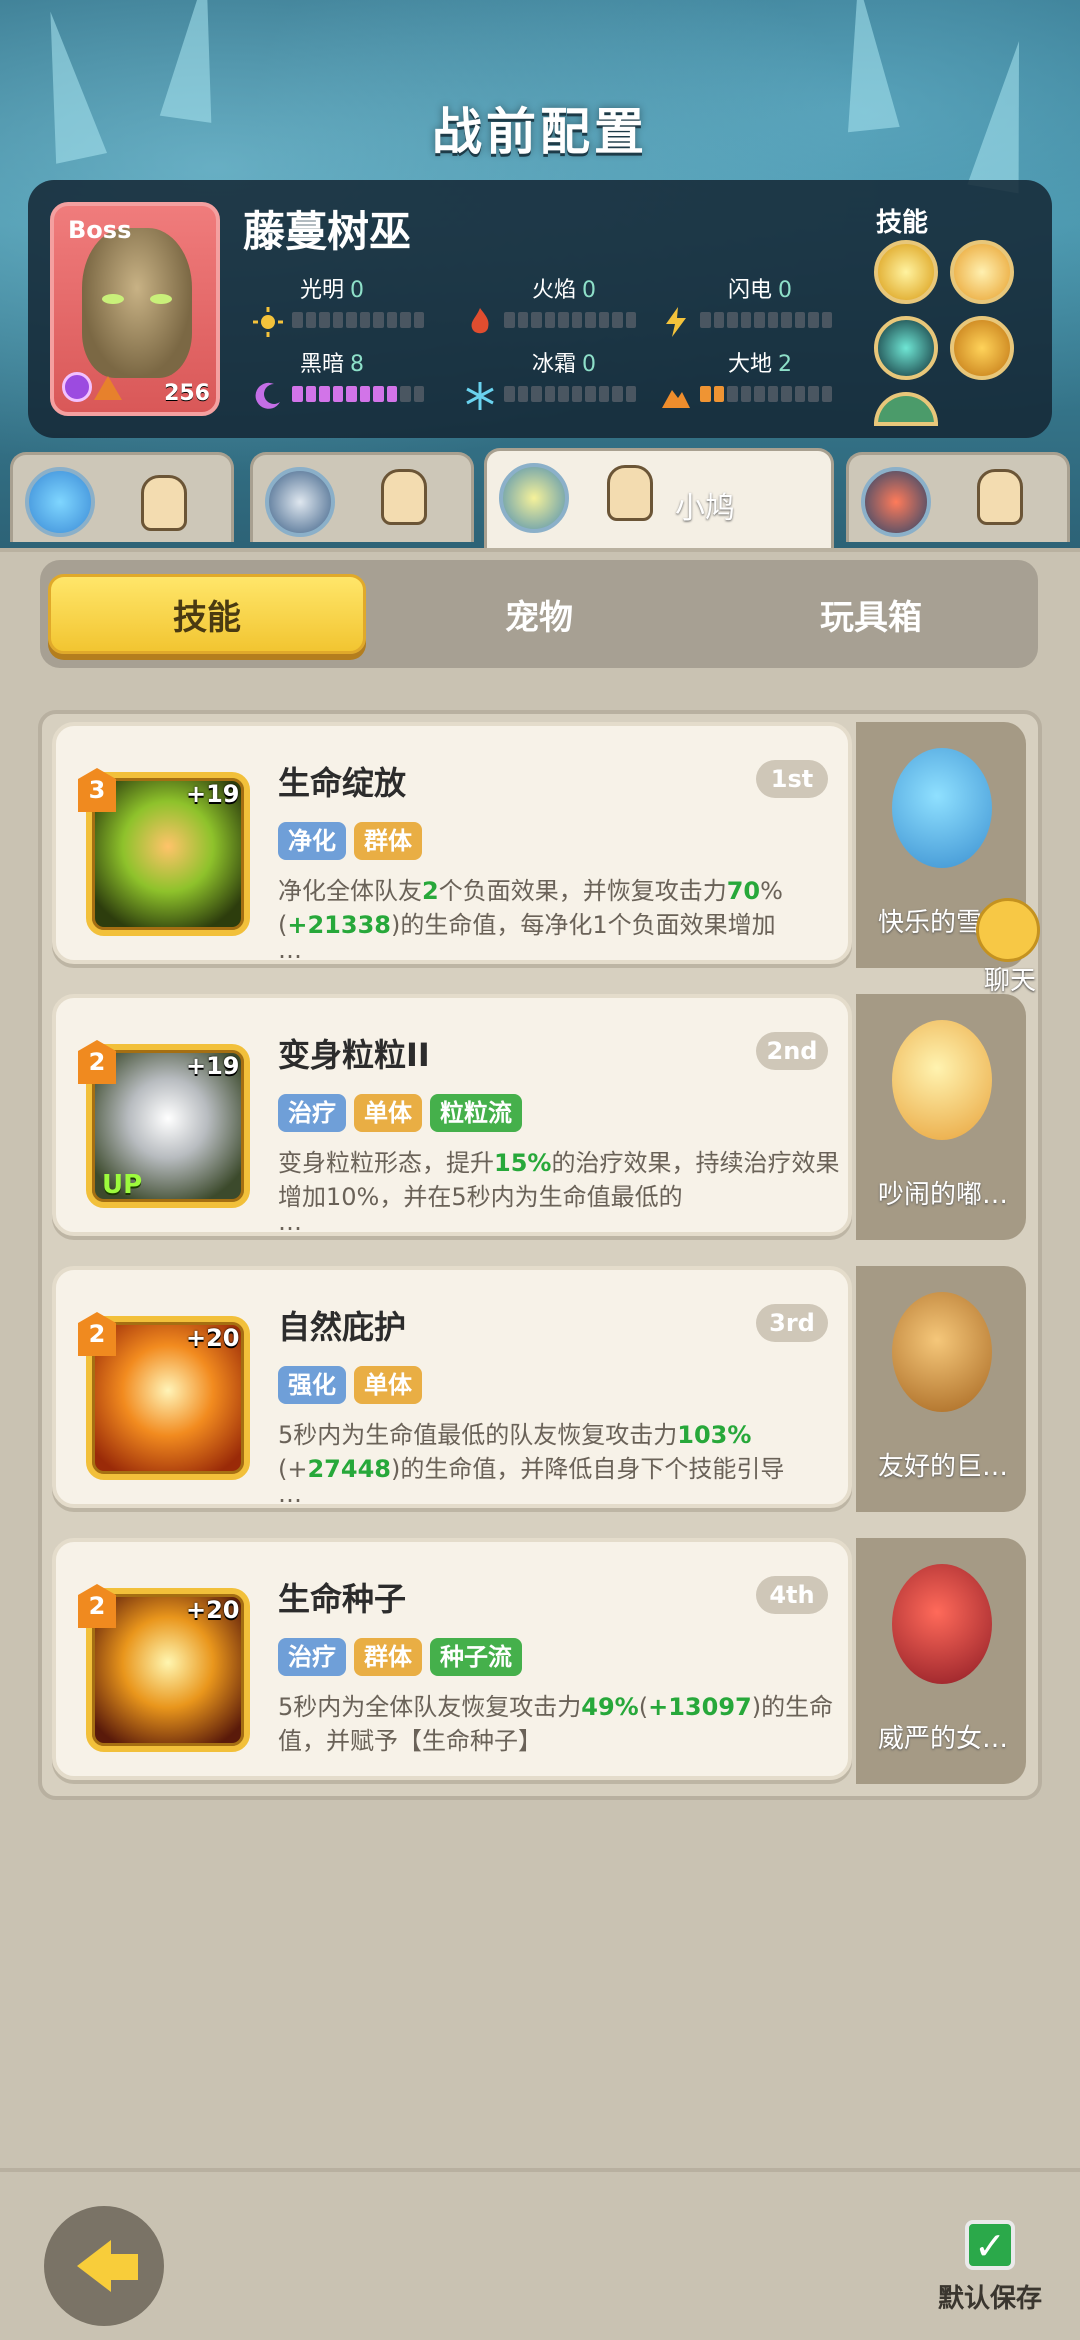 The height and width of the screenshot is (2340, 1080). I want to click on element-dark: 黑暗 8, so click(352, 386).